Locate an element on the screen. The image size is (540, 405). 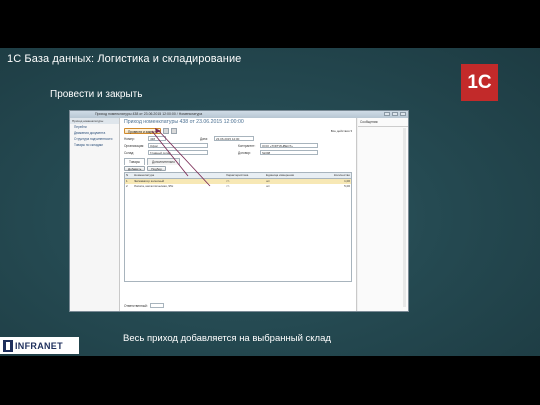
pick-button: Подбор is located at coordinates (156, 168).